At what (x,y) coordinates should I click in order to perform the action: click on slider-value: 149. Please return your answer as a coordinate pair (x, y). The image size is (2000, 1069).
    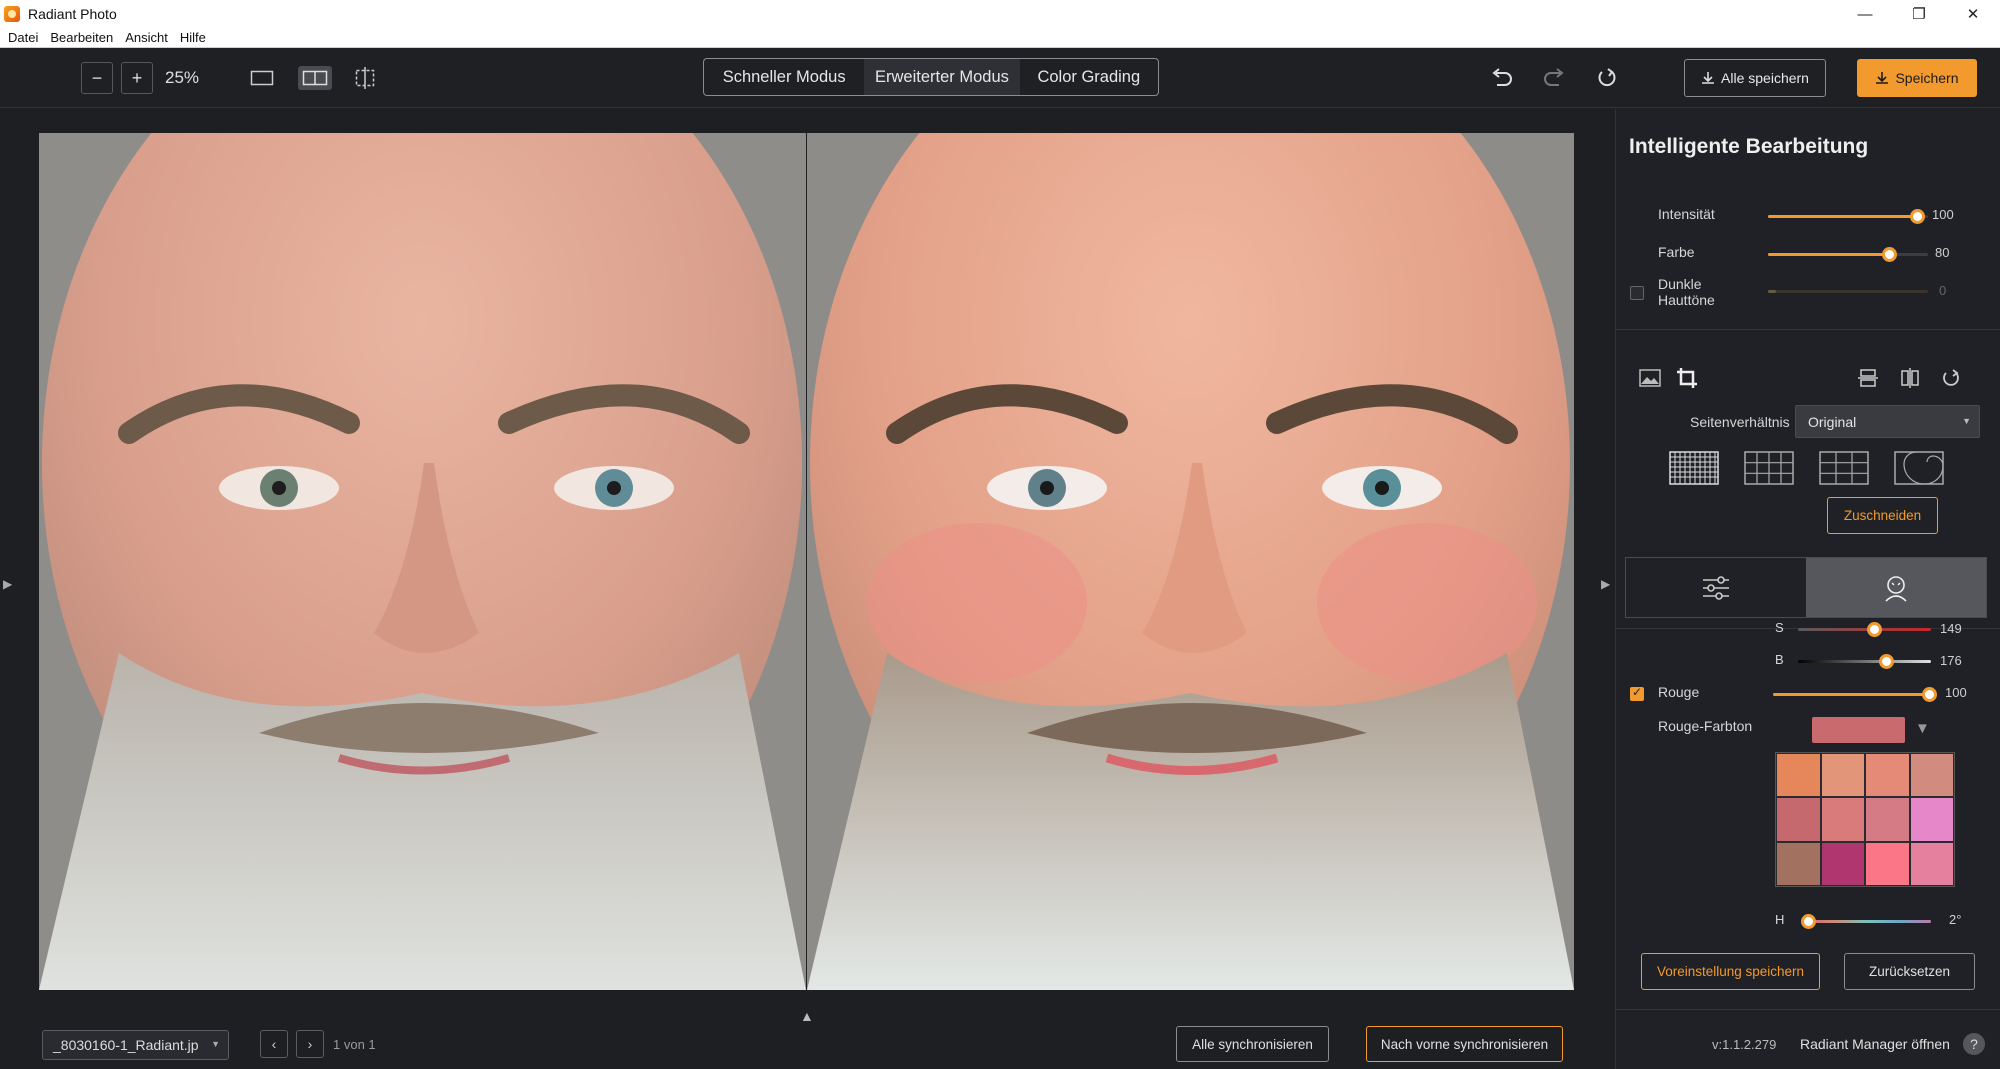
    Looking at the image, I should click on (1951, 628).